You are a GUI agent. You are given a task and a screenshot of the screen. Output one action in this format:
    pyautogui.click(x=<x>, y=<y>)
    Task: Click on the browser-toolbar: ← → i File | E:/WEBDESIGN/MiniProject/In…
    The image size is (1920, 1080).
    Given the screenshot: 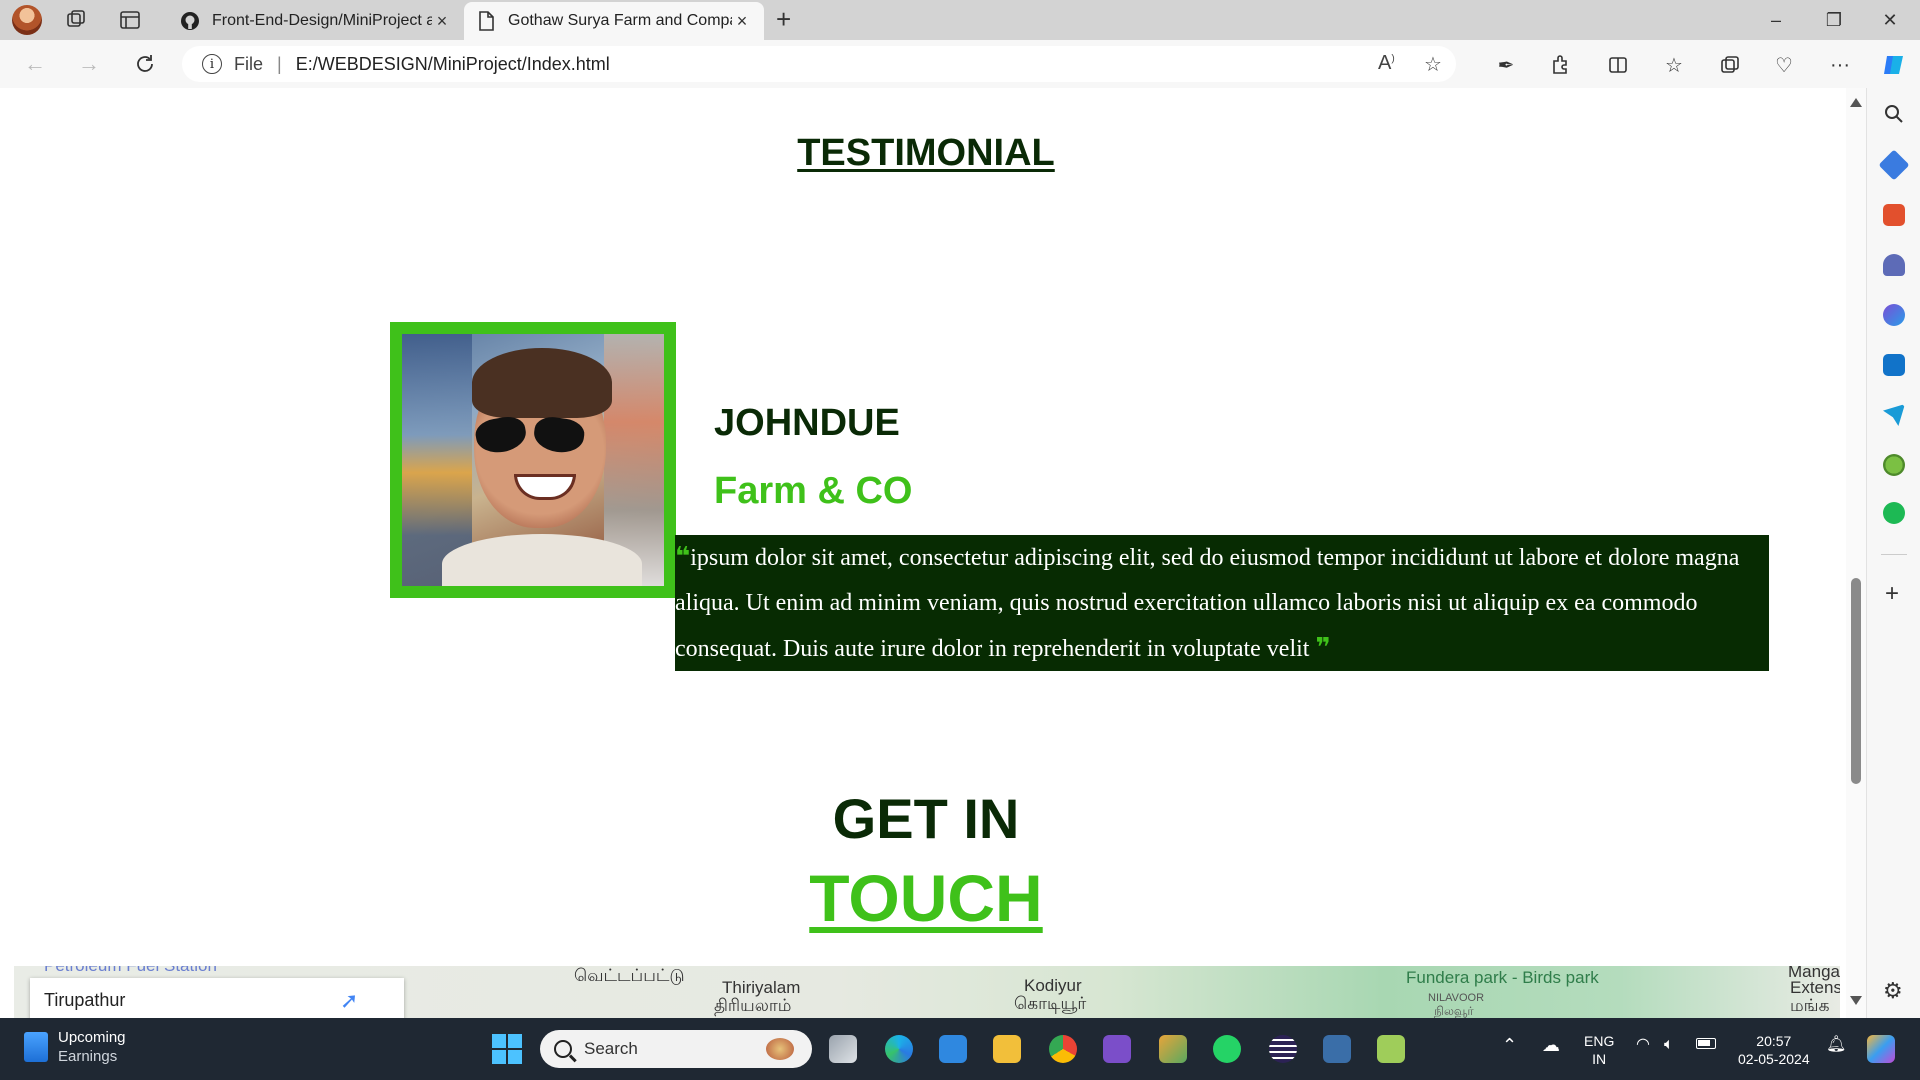 What is the action you would take?
    pyautogui.click(x=960, y=64)
    